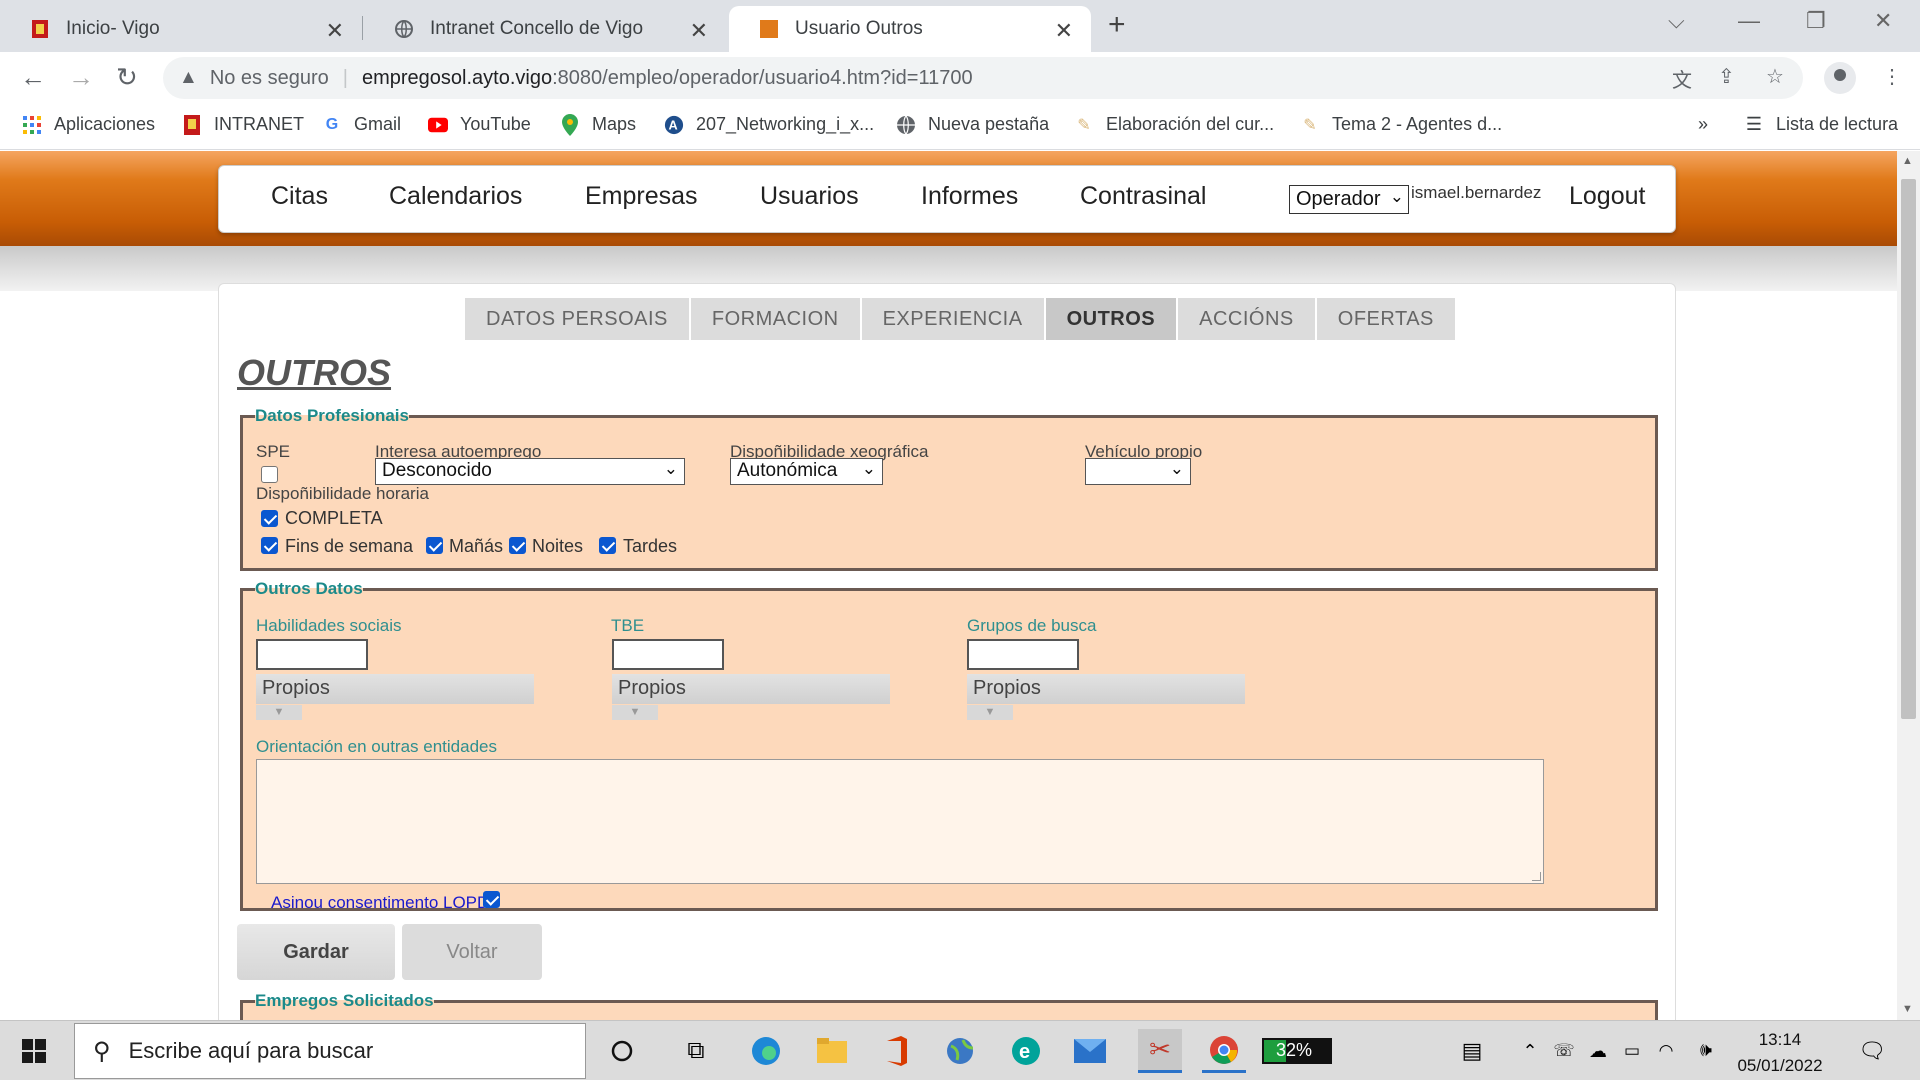 The height and width of the screenshot is (1080, 1920). Describe the element at coordinates (832, 1051) in the screenshot. I see `file-explorer-icon` at that location.